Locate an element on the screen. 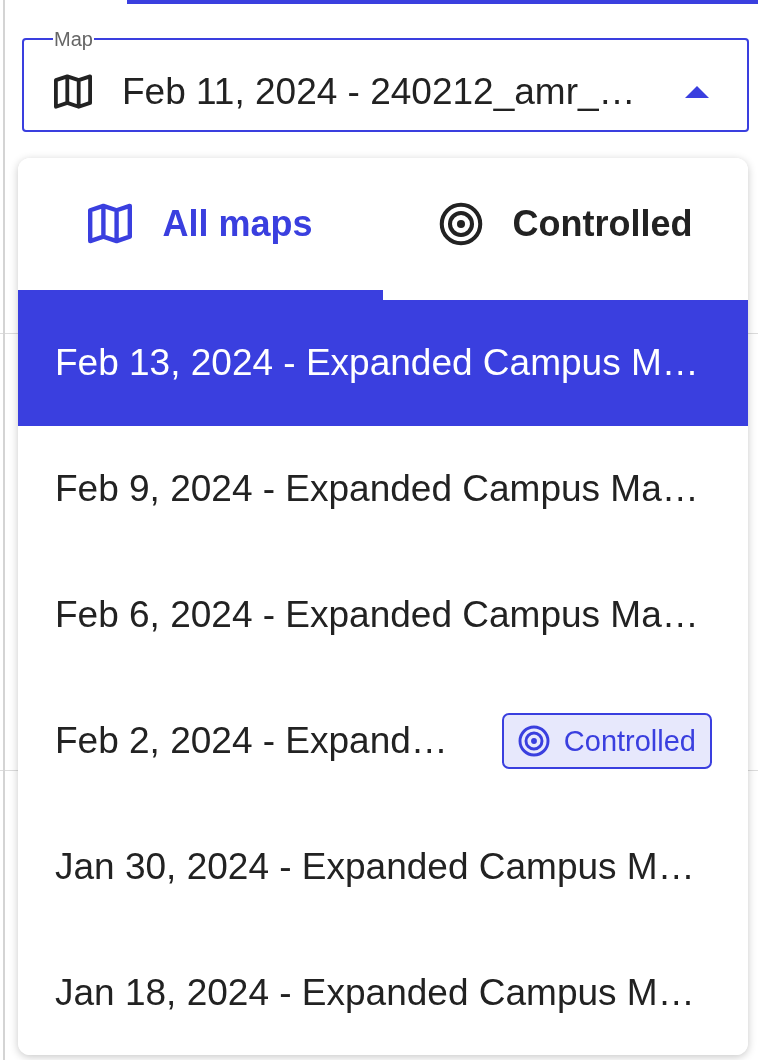 The image size is (758, 1060). map-option: Feb 2, 2024 - Expand… Controlled is located at coordinates (383, 741).